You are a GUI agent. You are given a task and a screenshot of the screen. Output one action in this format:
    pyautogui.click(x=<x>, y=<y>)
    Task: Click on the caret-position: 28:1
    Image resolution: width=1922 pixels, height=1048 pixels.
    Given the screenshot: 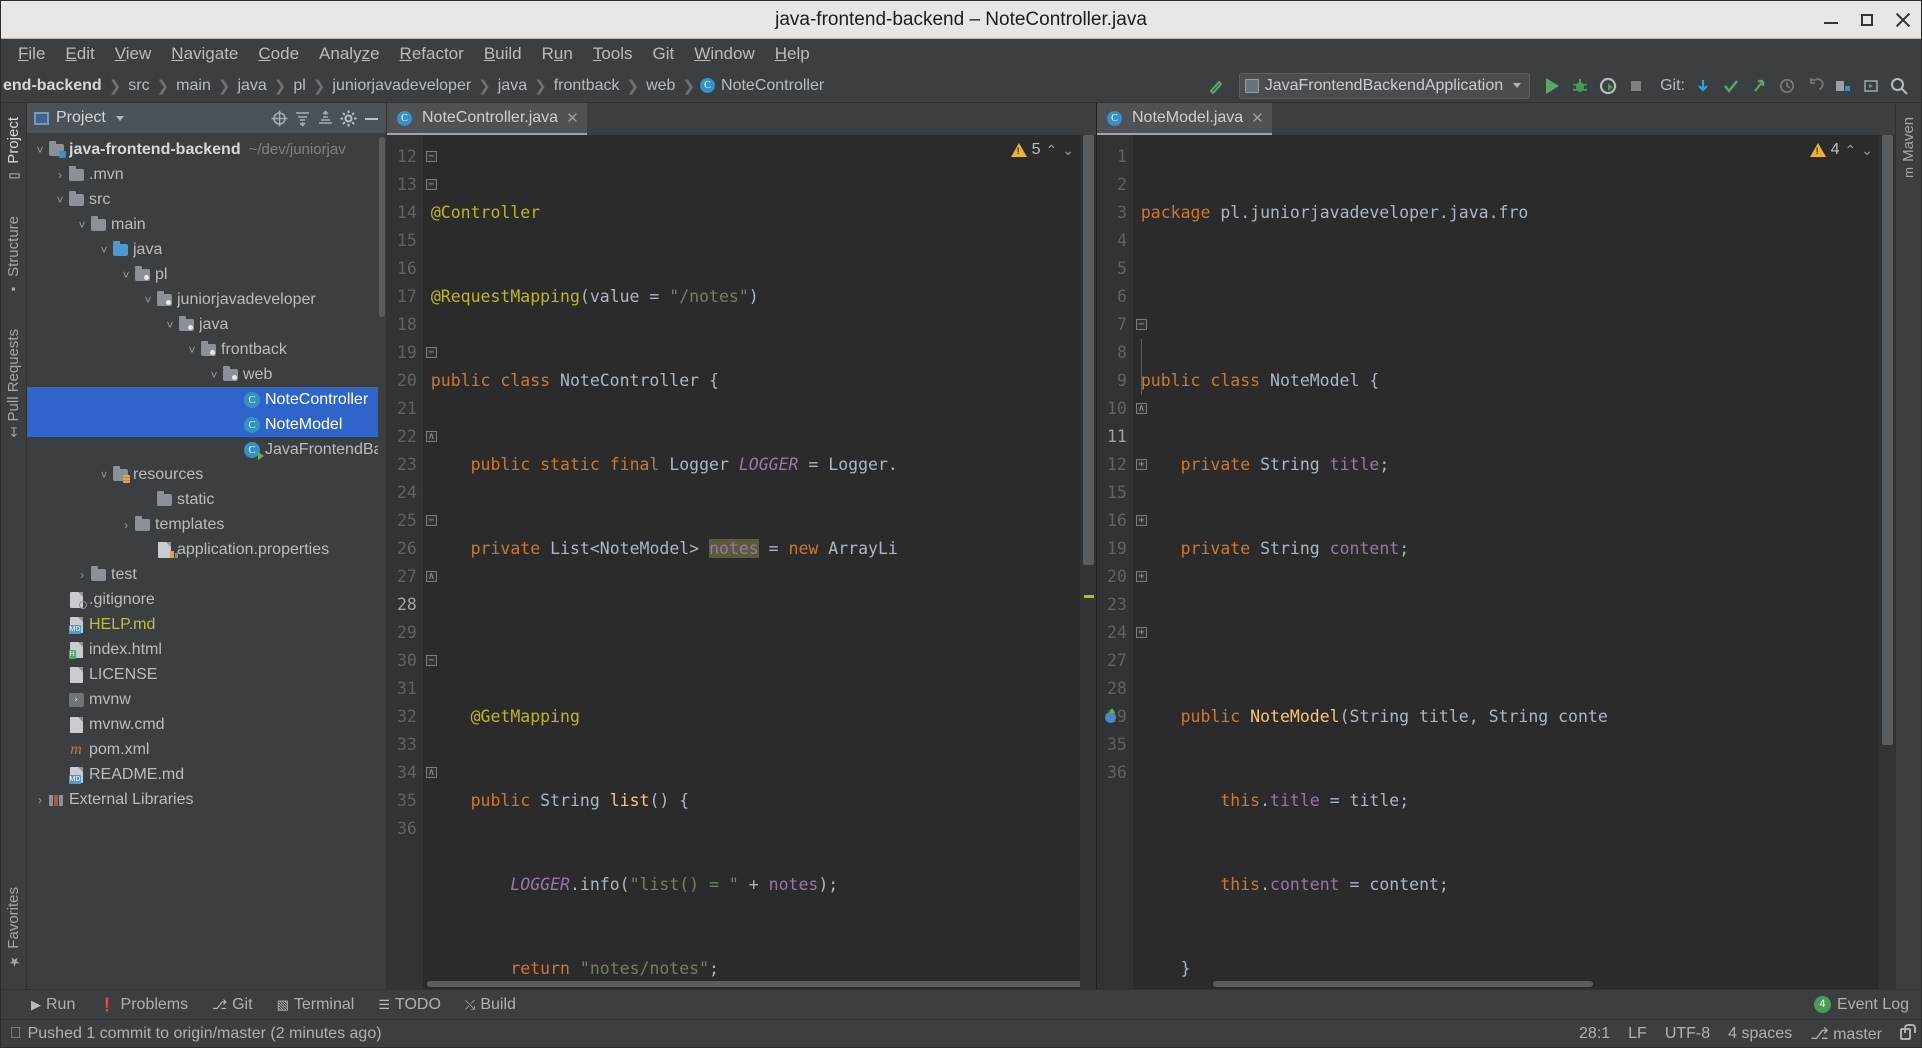 What is the action you would take?
    pyautogui.click(x=1594, y=1034)
    